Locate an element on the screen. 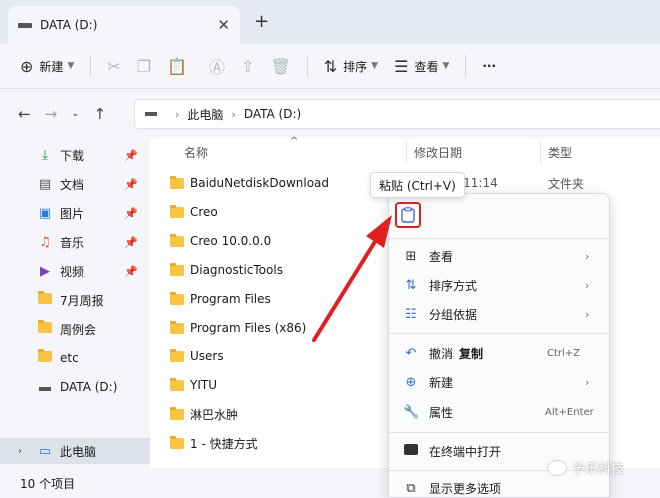 The image size is (660, 498). sidebar-item-weekly-report: 7月周报 is located at coordinates (75, 300).